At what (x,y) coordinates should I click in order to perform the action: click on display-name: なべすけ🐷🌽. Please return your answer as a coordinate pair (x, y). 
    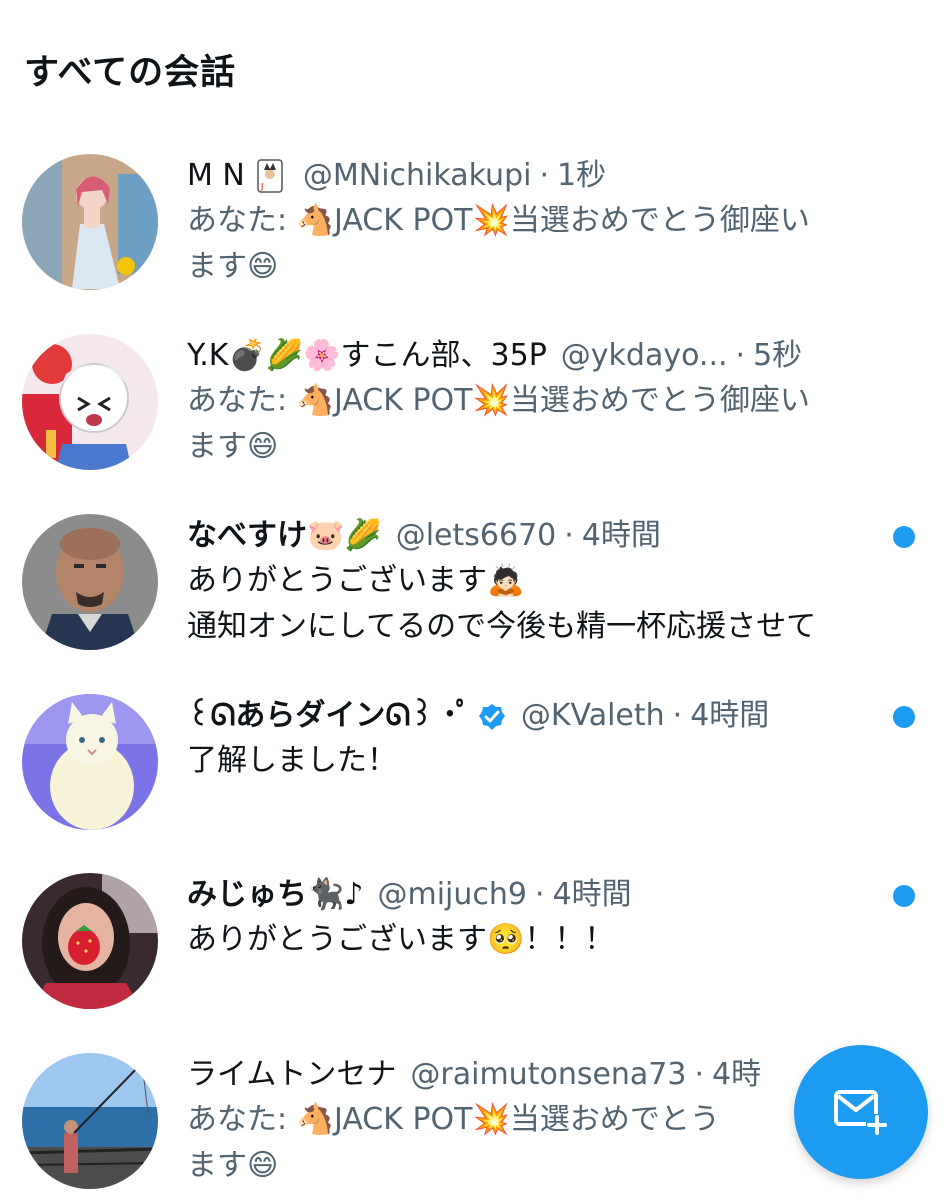
    Looking at the image, I should click on (284, 535).